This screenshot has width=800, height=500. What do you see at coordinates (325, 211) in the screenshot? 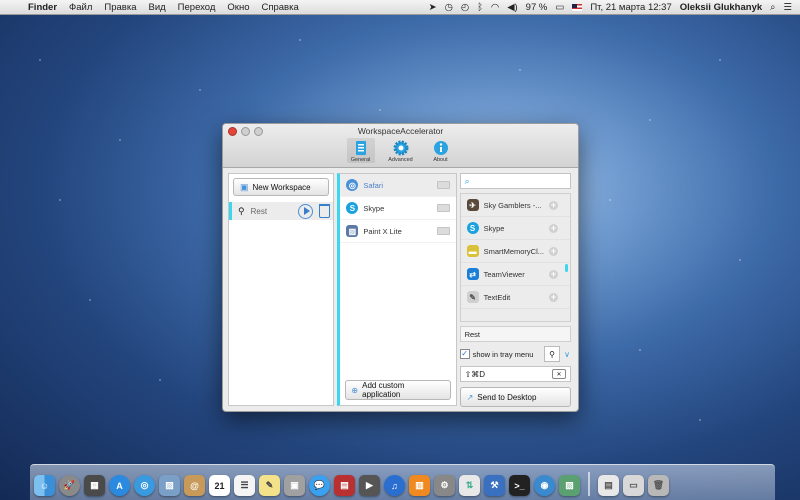
I see `trash-icon` at bounding box center [325, 211].